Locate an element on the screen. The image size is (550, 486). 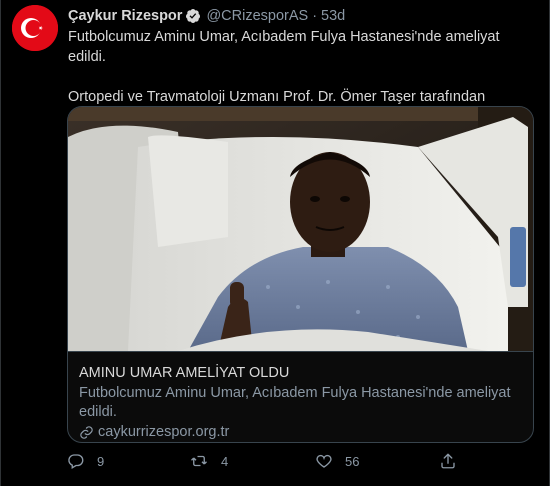
card-title: AMINU UMAR AMELİYAT OLDU is located at coordinates (184, 373).